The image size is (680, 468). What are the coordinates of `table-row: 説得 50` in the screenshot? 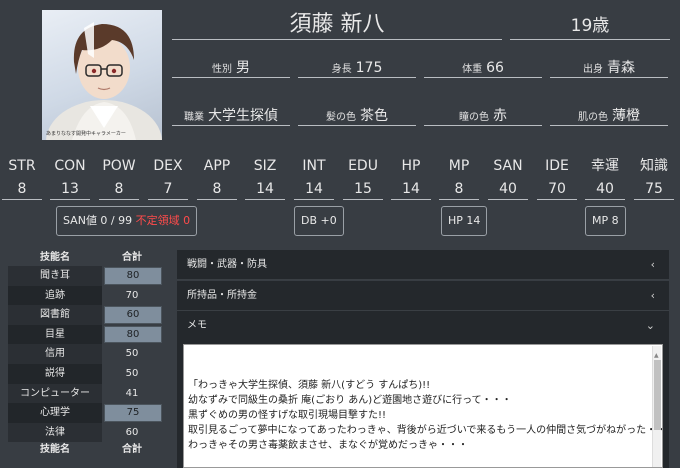 It's located at (85, 373).